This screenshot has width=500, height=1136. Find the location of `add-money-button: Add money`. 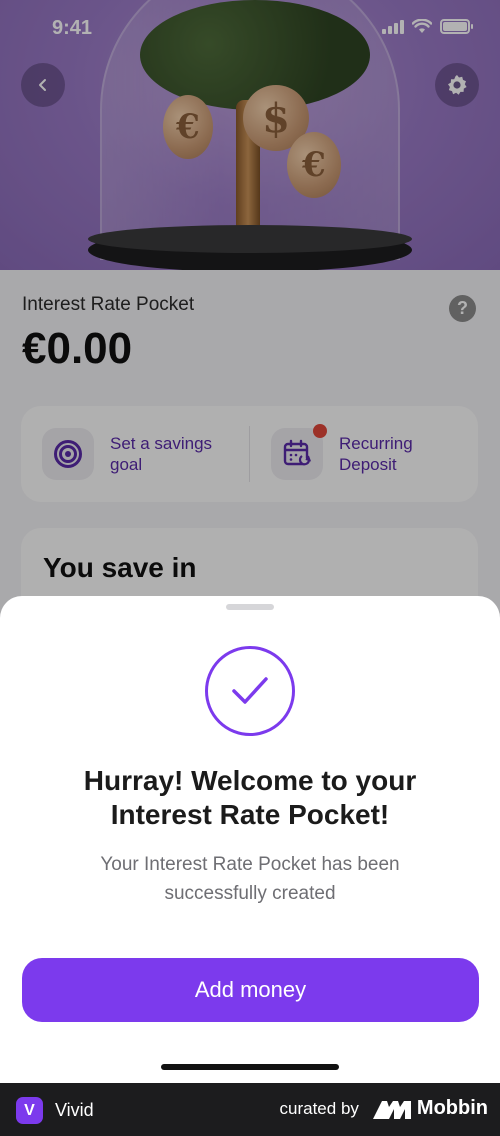

add-money-button: Add money is located at coordinates (250, 990).